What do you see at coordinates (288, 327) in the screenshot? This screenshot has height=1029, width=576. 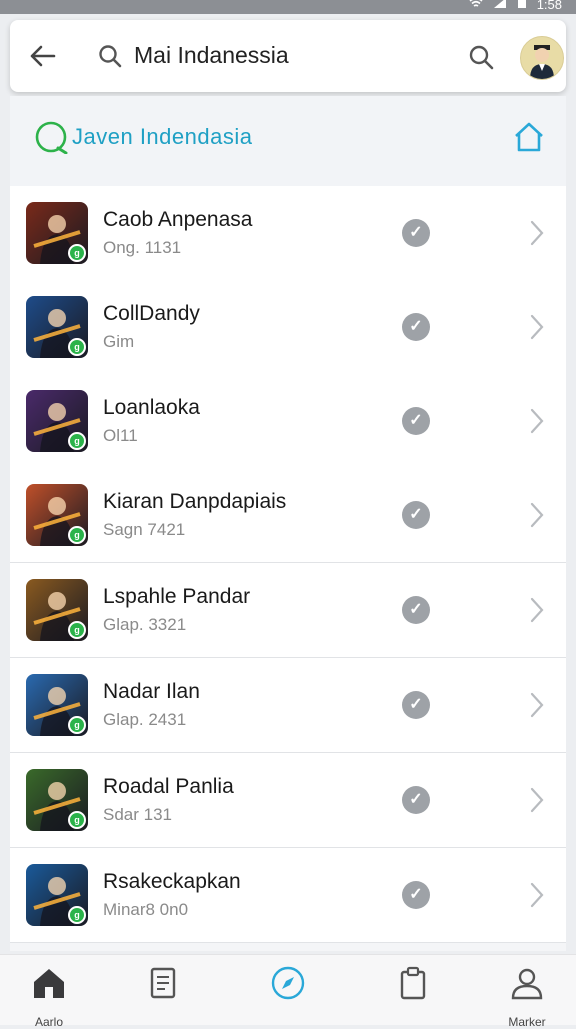 I see `list-item: g CollDandy Gim ✓` at bounding box center [288, 327].